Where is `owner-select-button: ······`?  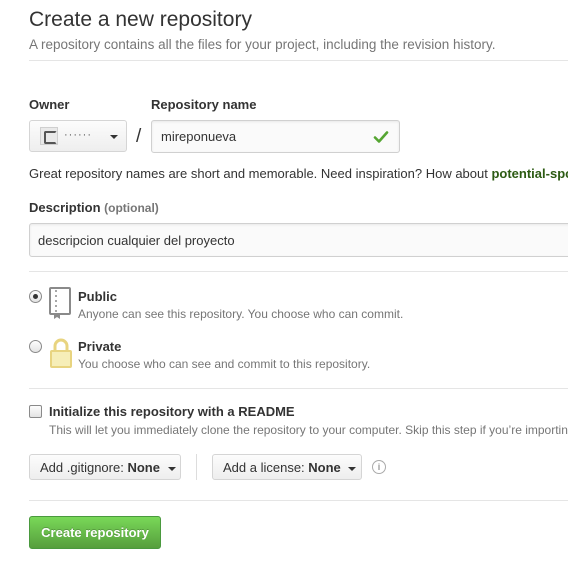
owner-select-button: ······ is located at coordinates (78, 136).